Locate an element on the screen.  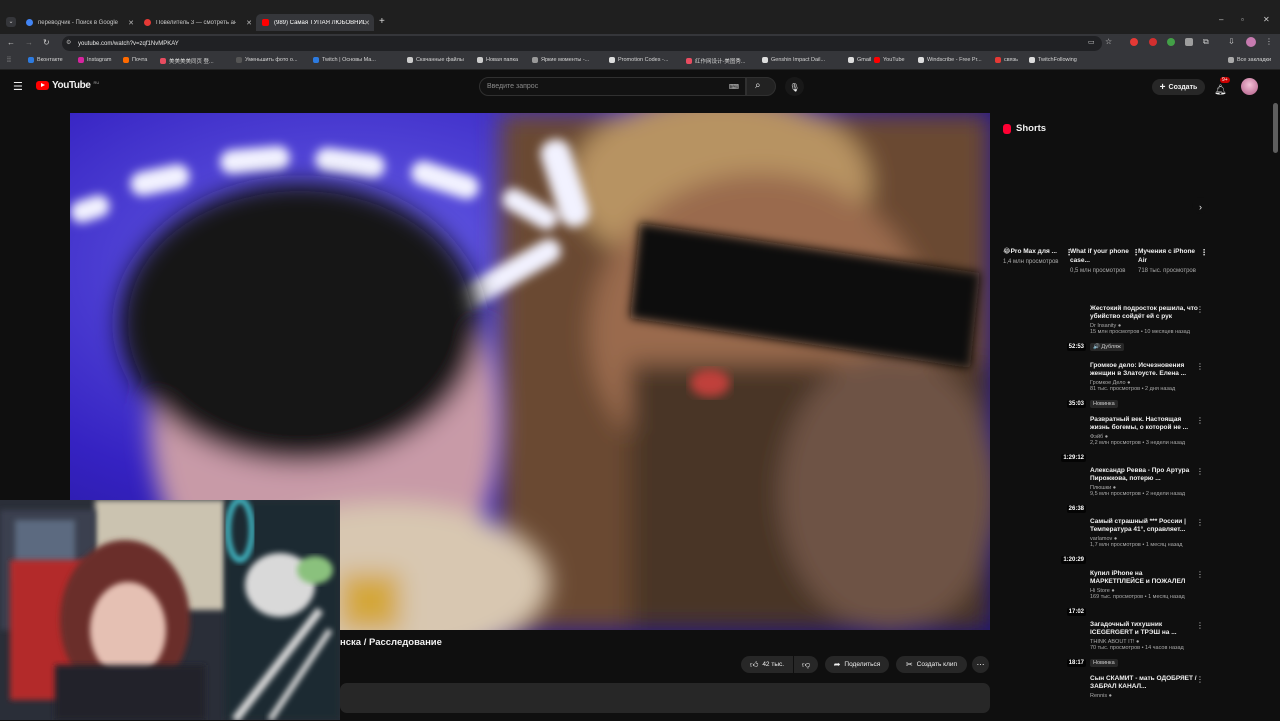
bookmark-item: TwitchFollowing is located at coordinates (1053, 60).